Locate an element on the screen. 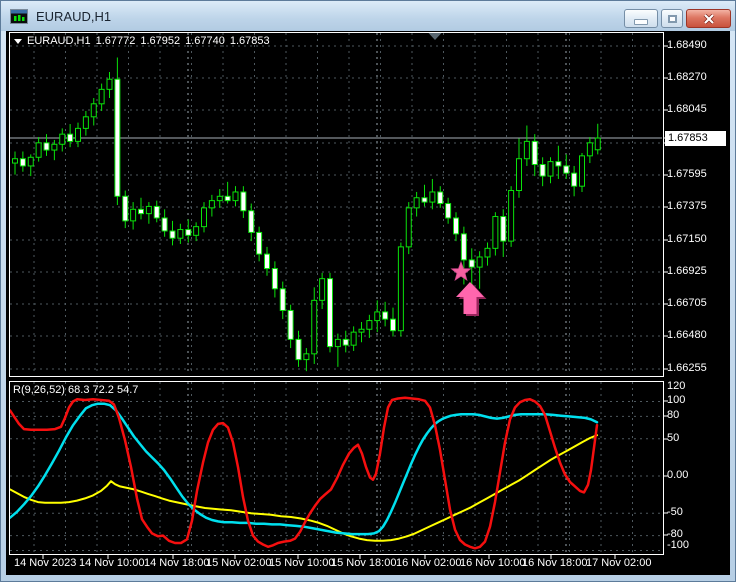 The height and width of the screenshot is (582, 736). time-axis-label: 14 Nov 2023 is located at coordinates (45, 563).